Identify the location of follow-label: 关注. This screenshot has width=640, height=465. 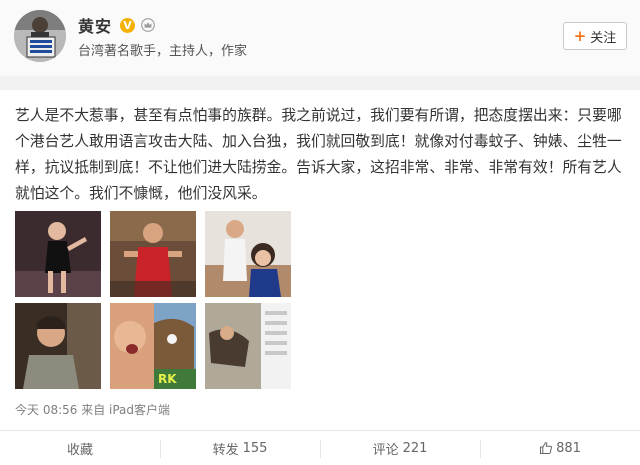
(603, 38).